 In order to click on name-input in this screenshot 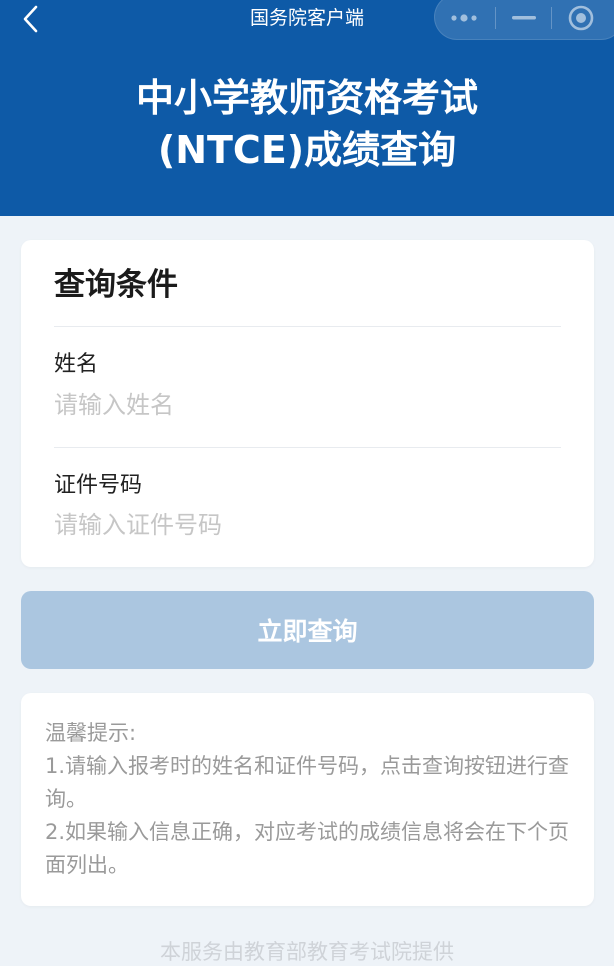, I will do `click(307, 405)`.